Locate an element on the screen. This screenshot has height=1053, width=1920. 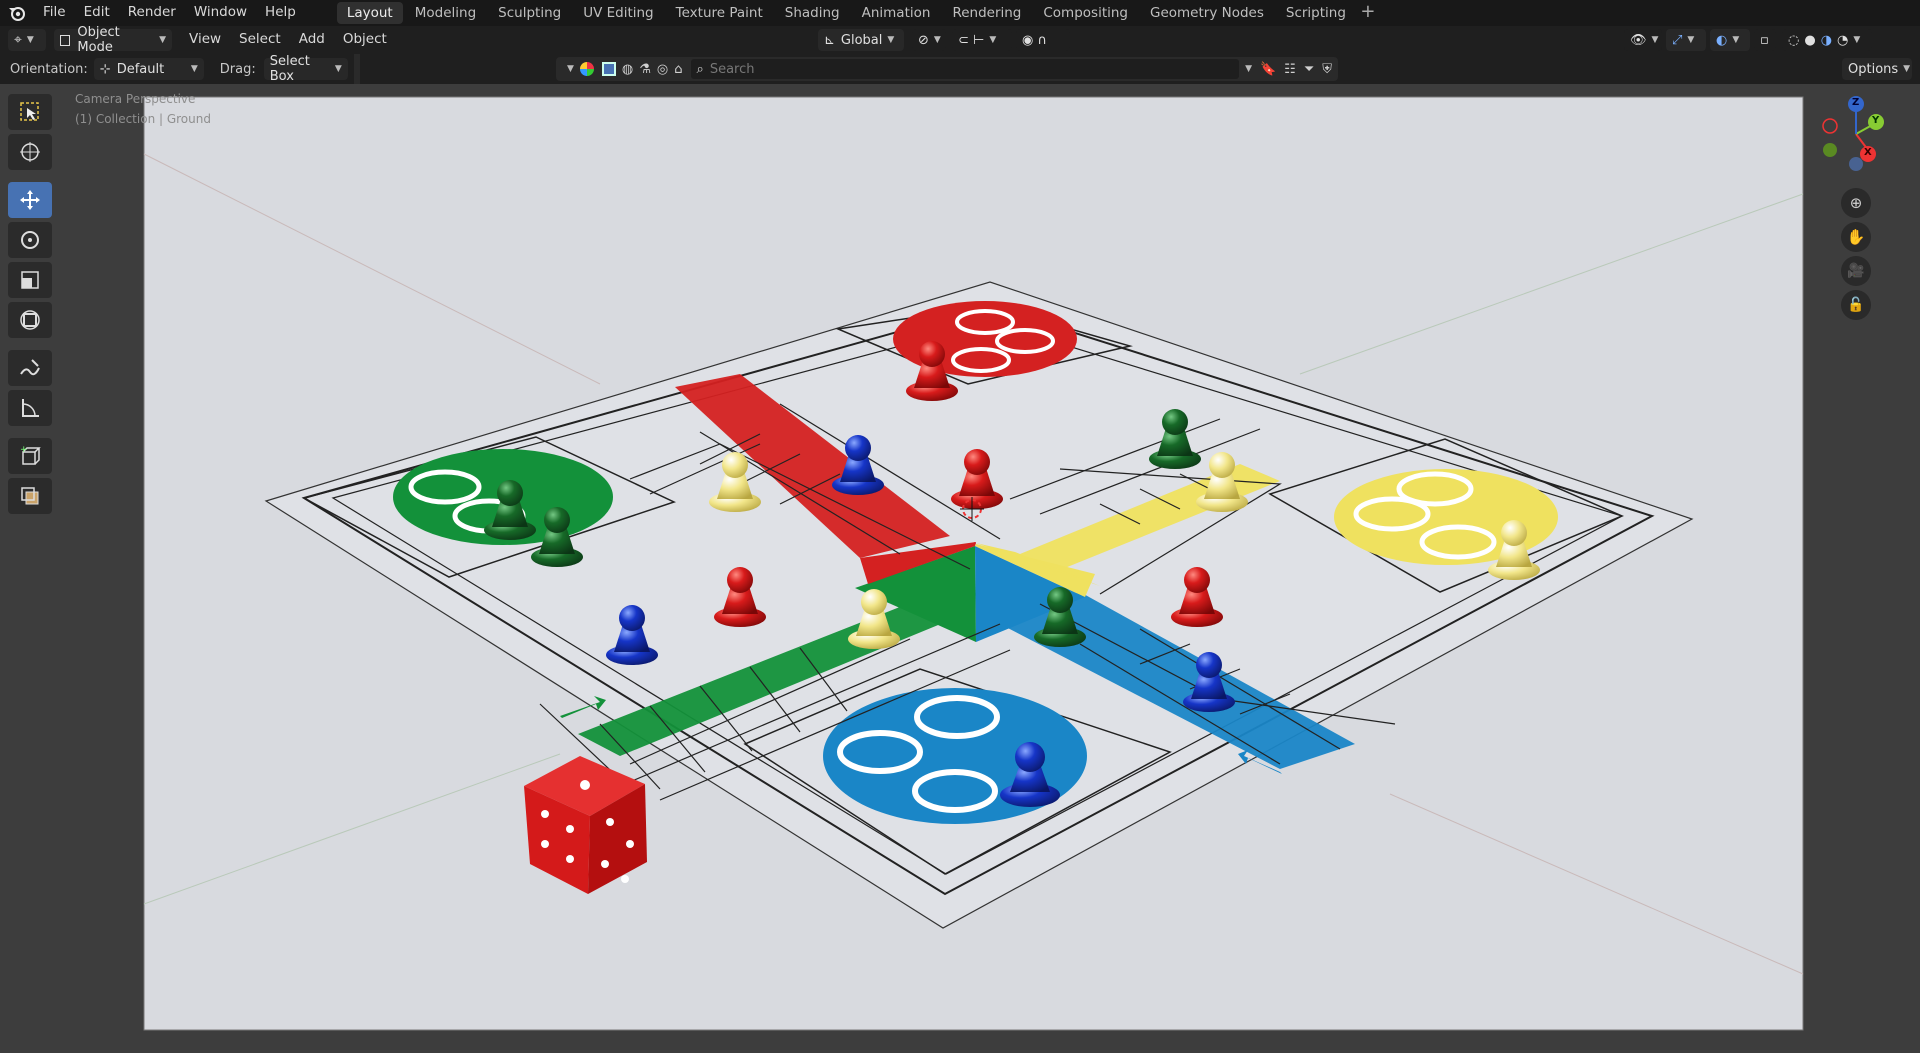
move-tool is located at coordinates (30, 200).